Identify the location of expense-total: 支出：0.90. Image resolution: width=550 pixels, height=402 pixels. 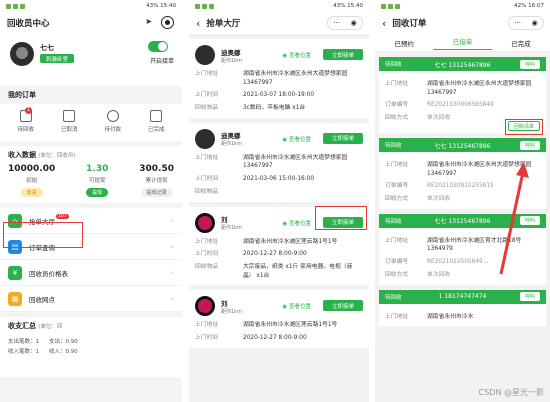
(63, 342).